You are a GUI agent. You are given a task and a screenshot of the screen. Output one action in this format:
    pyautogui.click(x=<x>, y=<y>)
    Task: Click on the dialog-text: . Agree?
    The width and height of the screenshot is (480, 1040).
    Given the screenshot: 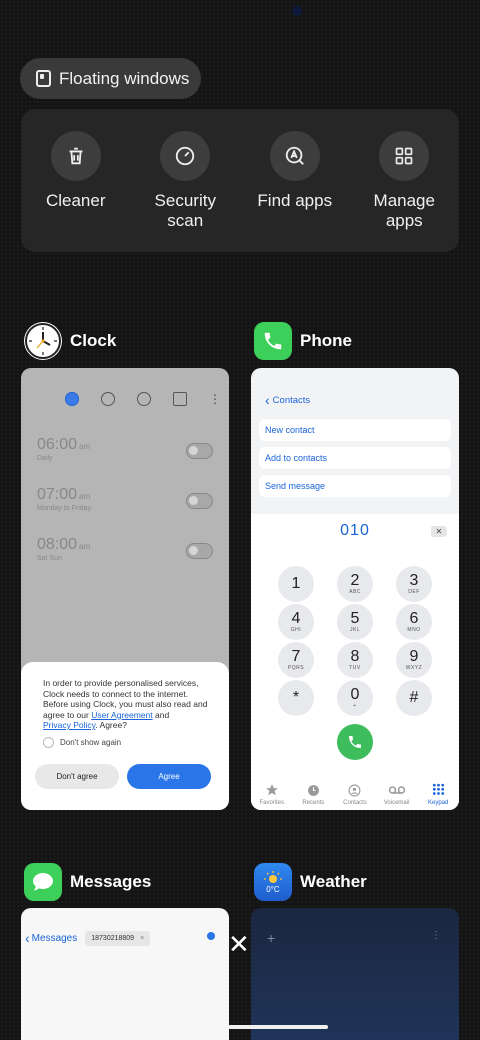 What is the action you would take?
    pyautogui.click(x=111, y=725)
    